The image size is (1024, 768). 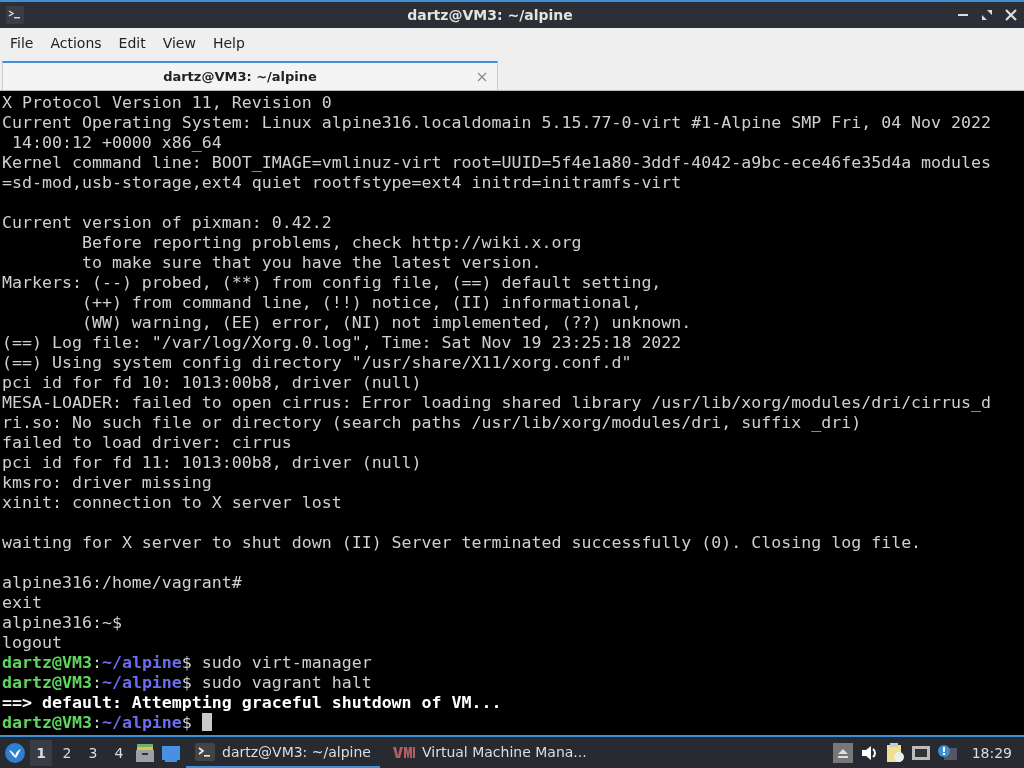 What do you see at coordinates (93, 752) in the screenshot?
I see `workspace-button: 3` at bounding box center [93, 752].